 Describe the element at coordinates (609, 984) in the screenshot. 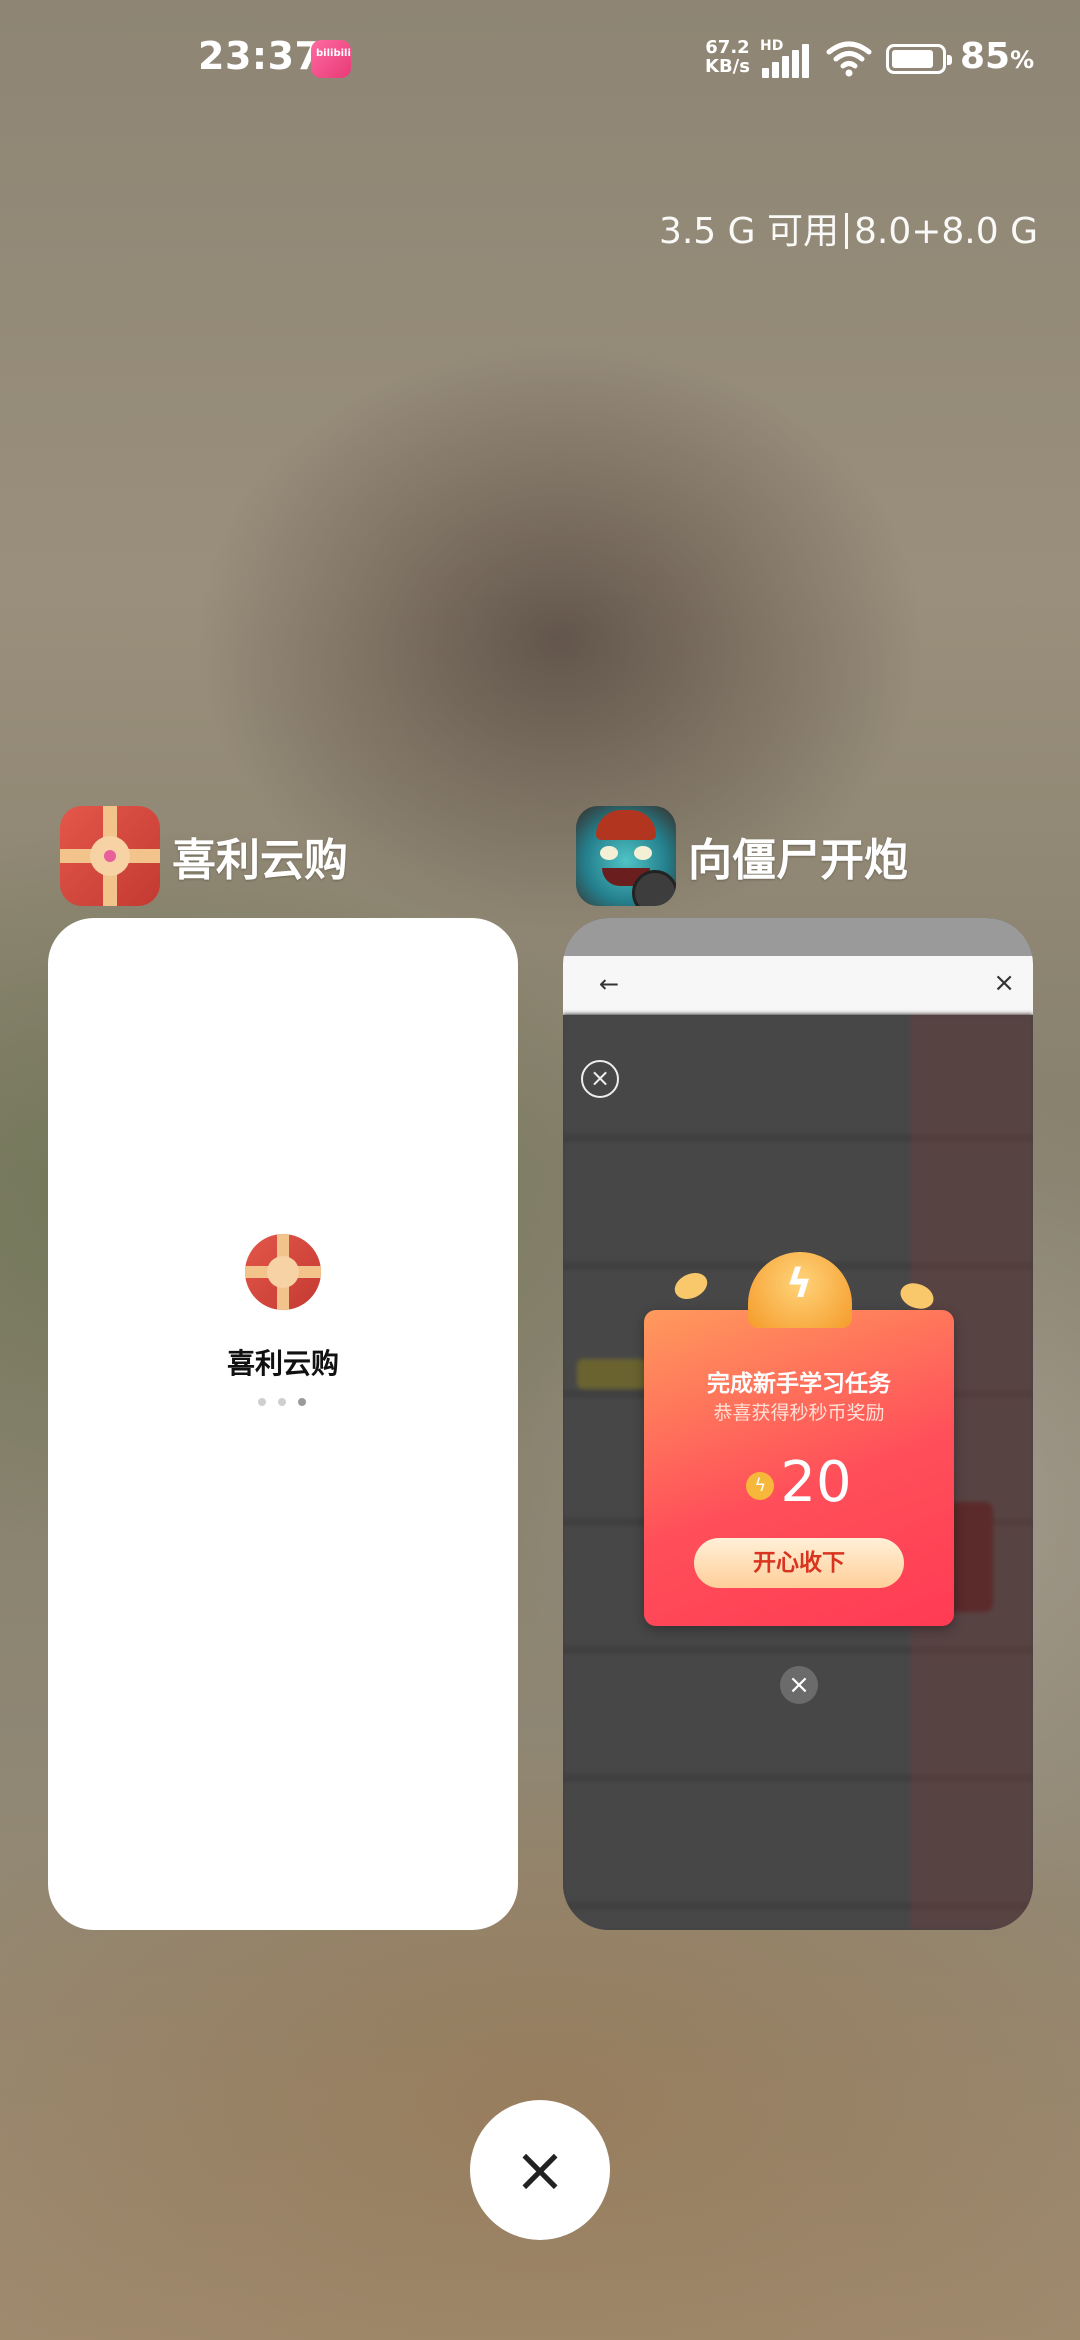

I see `back-arrow-icon: ←` at that location.